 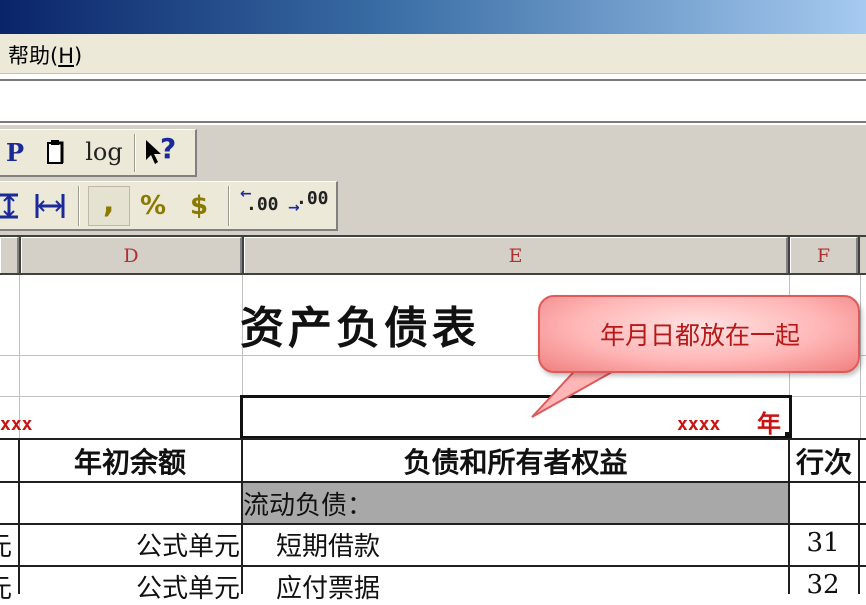 What do you see at coordinates (104, 152) in the screenshot?
I see `log-button: log` at bounding box center [104, 152].